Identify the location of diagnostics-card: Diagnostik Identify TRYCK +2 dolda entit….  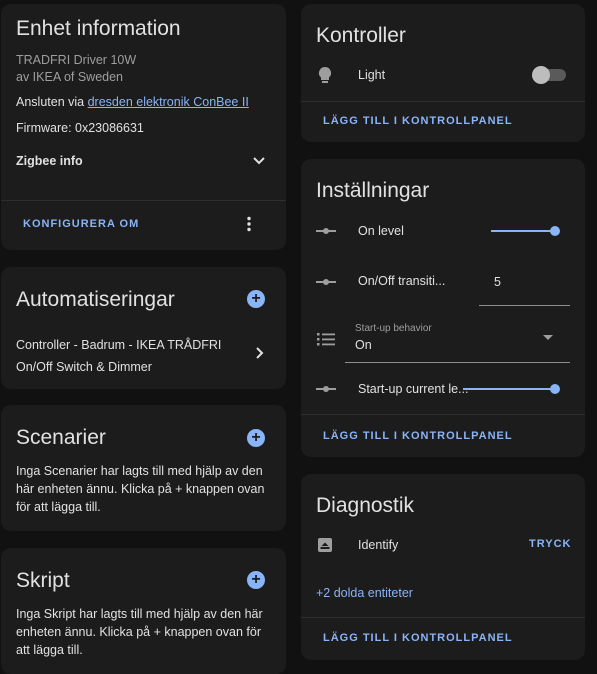
(443, 567).